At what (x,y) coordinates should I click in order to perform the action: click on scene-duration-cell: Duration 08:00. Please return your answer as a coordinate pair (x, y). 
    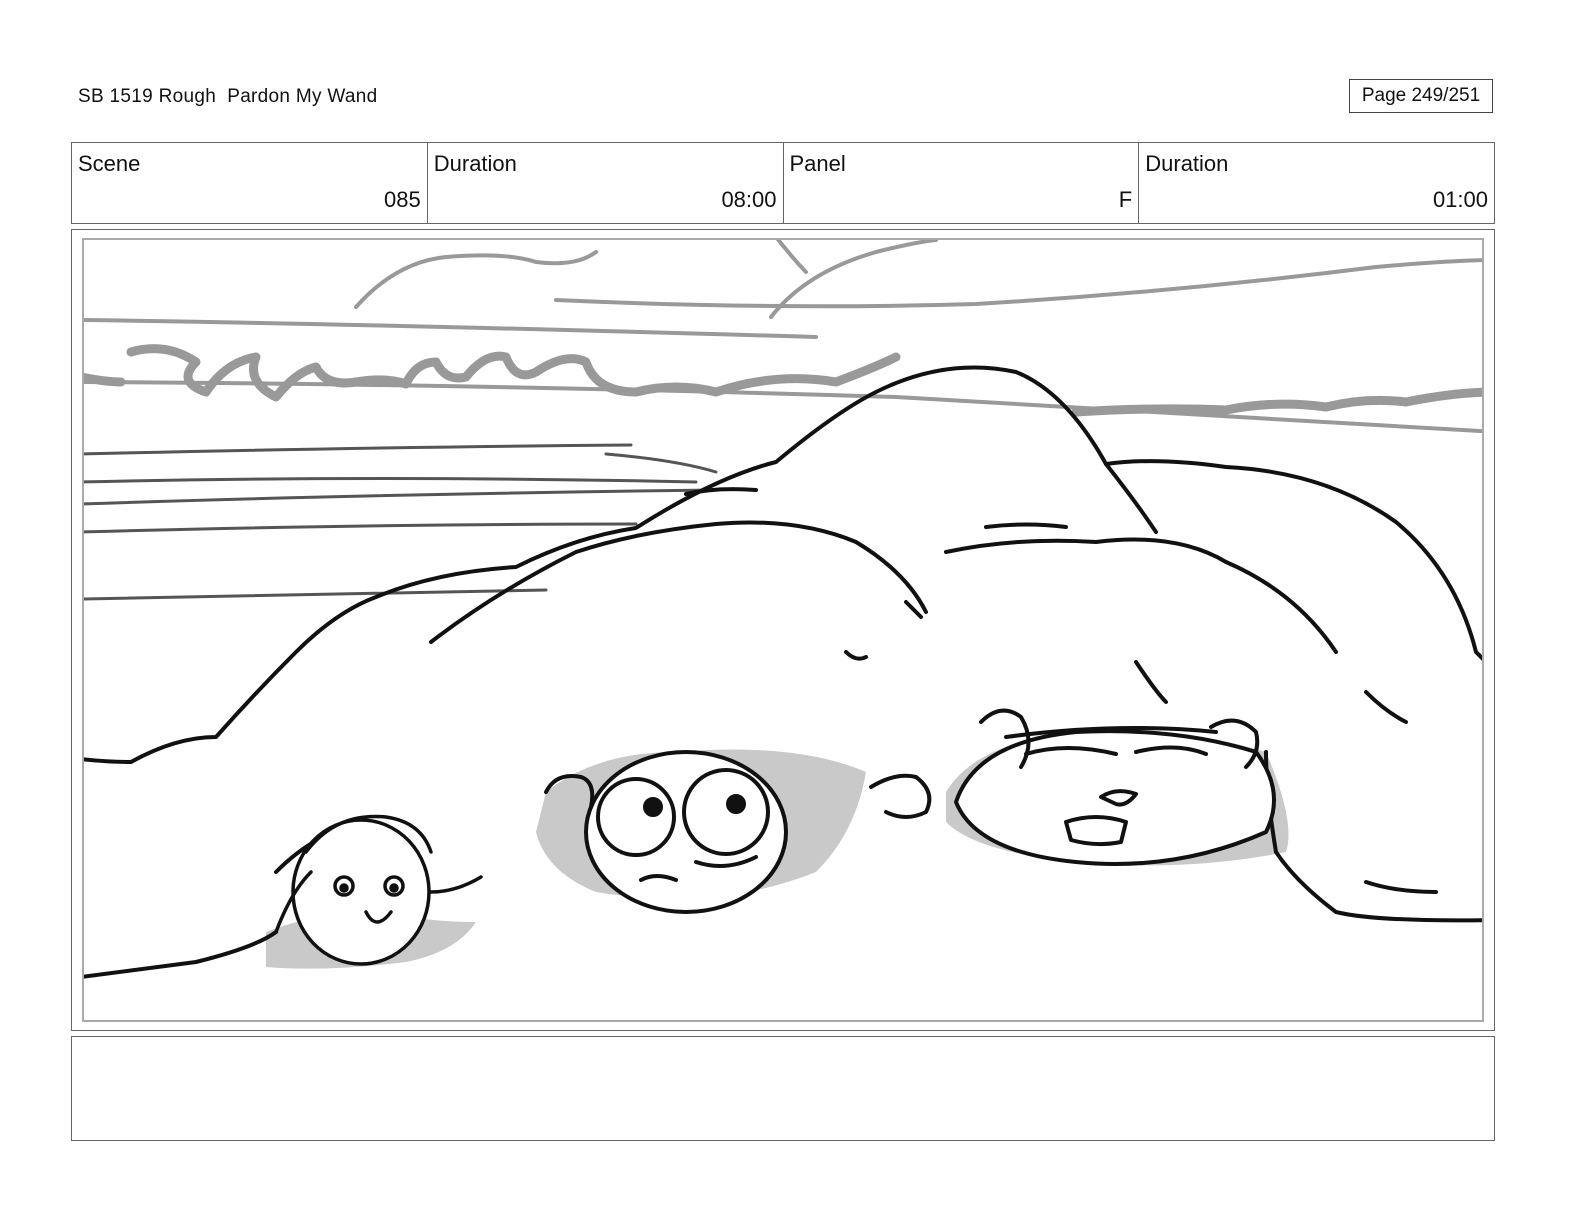
    Looking at the image, I should click on (606, 183).